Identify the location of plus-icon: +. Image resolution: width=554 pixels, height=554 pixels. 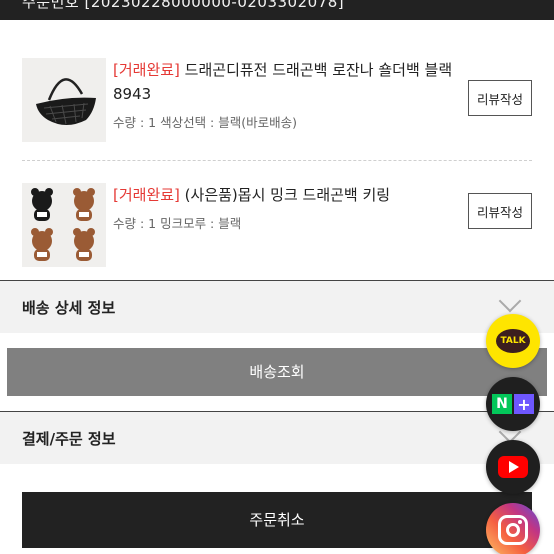
(524, 404).